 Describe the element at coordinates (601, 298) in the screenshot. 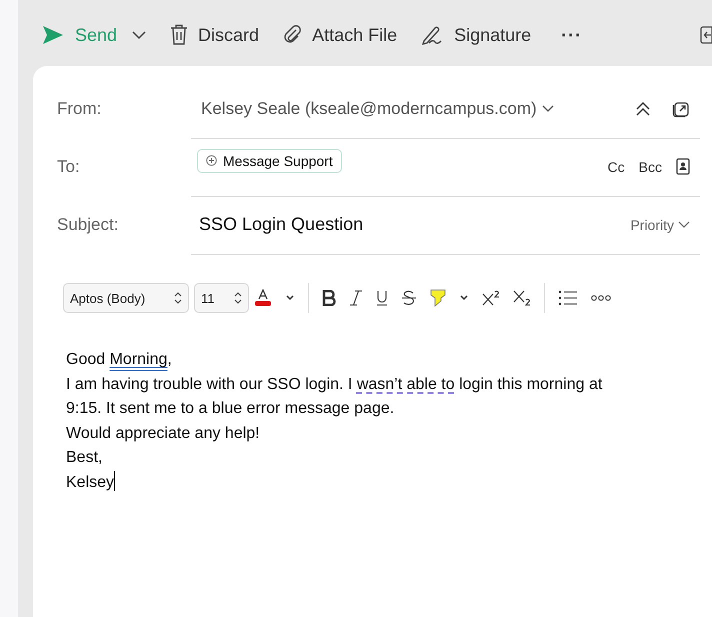

I see `more-options-icon` at that location.